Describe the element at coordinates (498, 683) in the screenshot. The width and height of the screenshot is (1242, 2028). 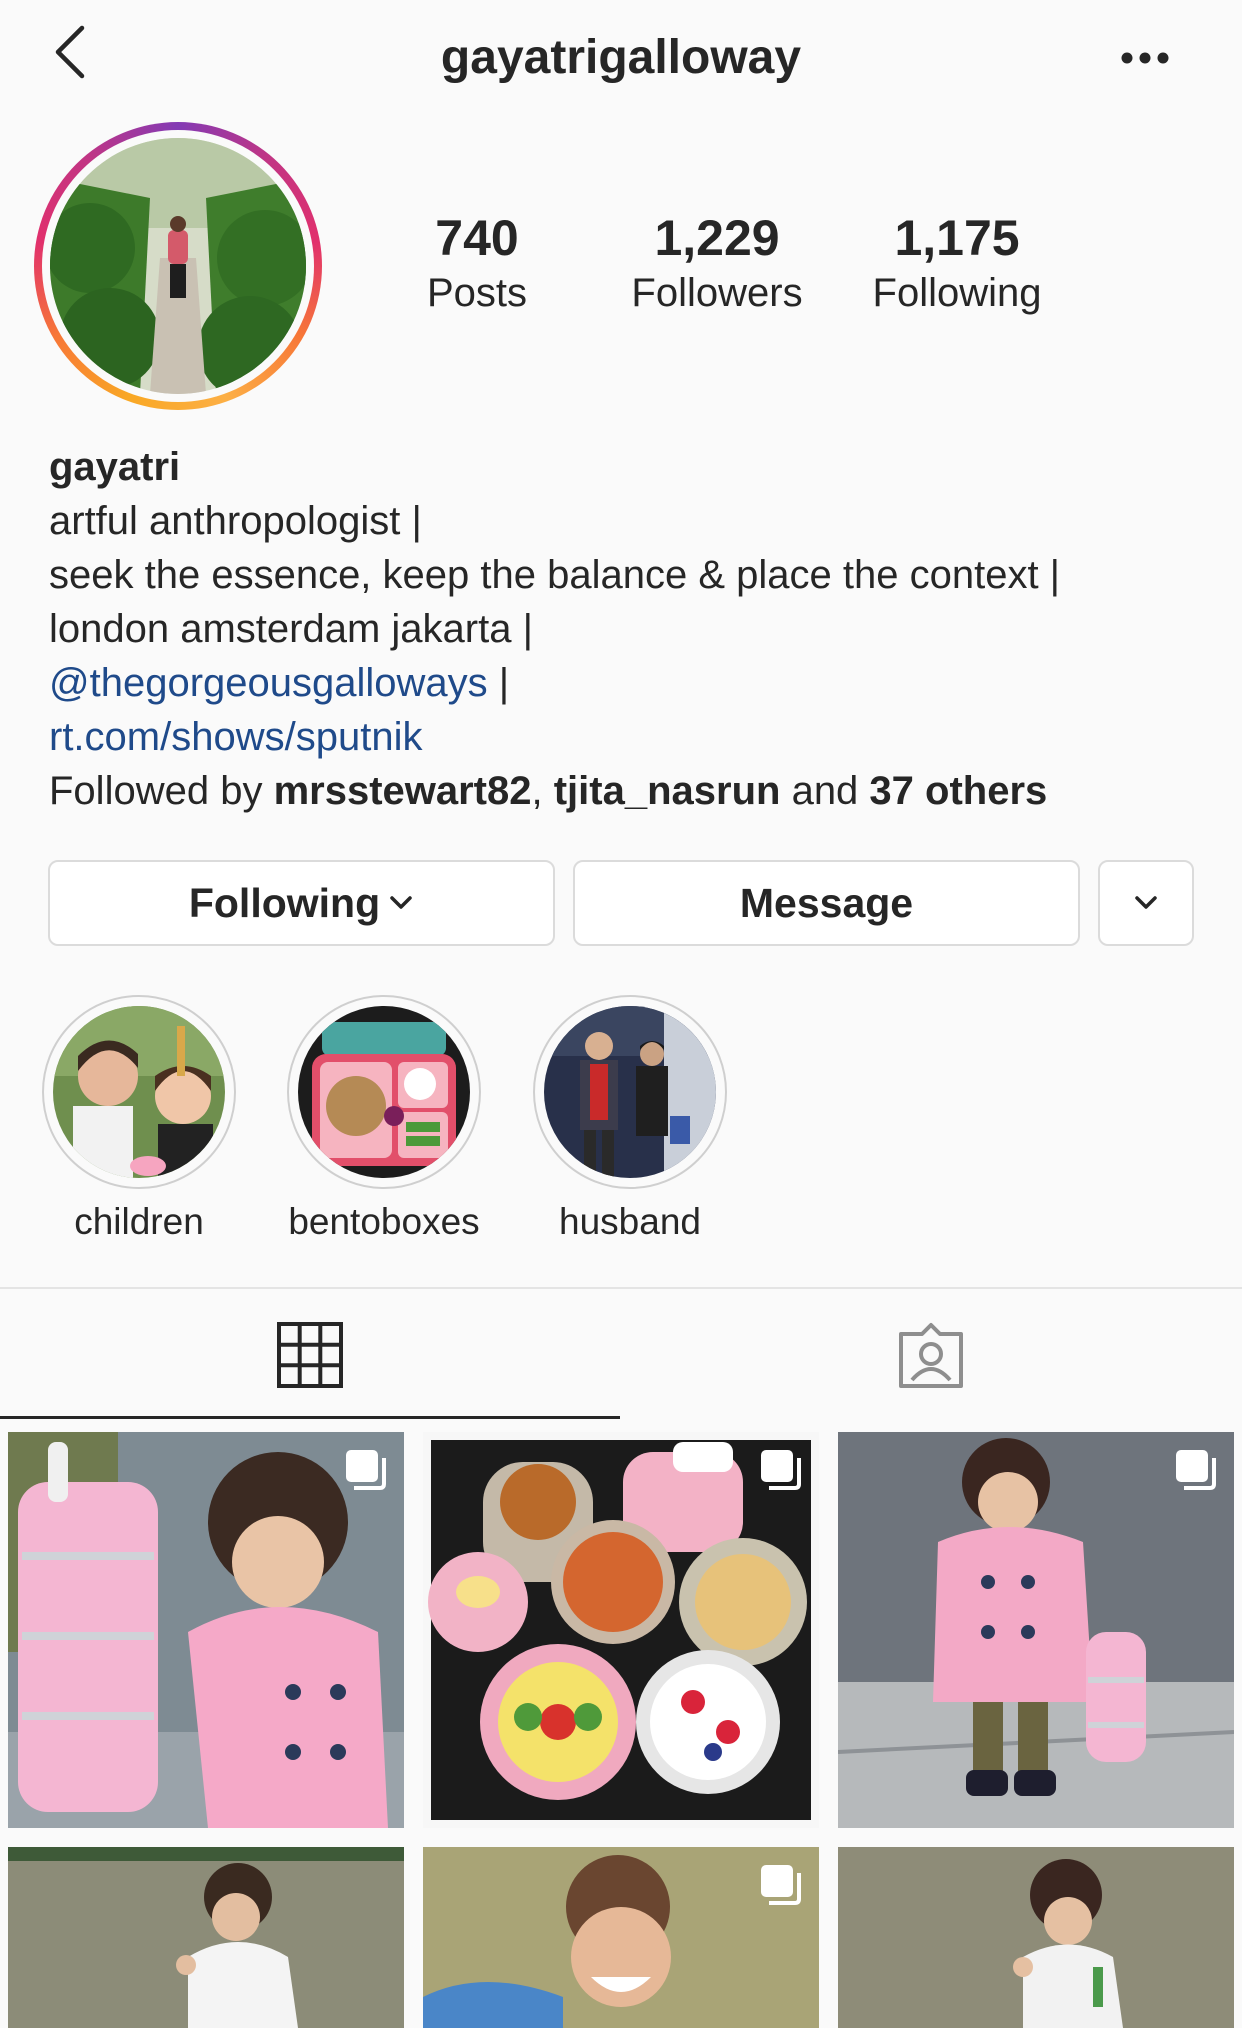
I see `bio-mention-suffix: |` at that location.